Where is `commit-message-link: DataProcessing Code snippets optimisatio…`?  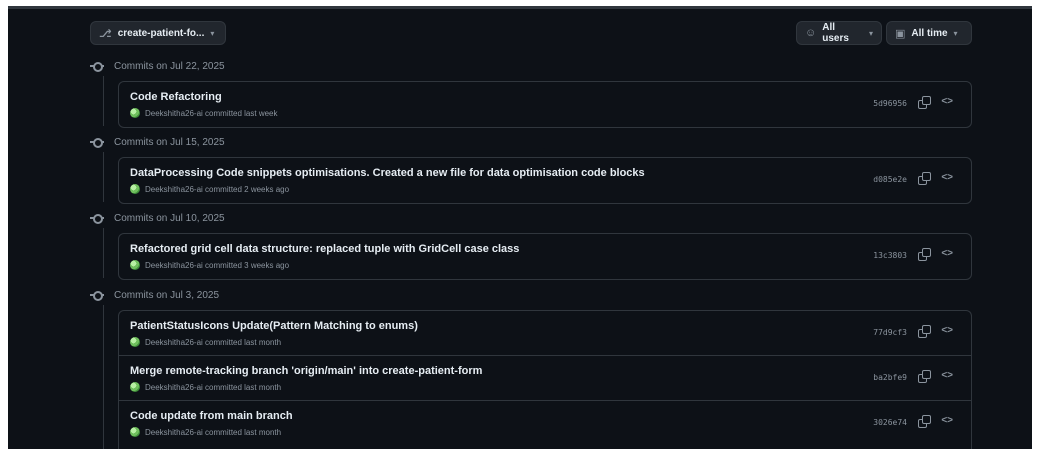 commit-message-link: DataProcessing Code snippets optimisatio… is located at coordinates (387, 173).